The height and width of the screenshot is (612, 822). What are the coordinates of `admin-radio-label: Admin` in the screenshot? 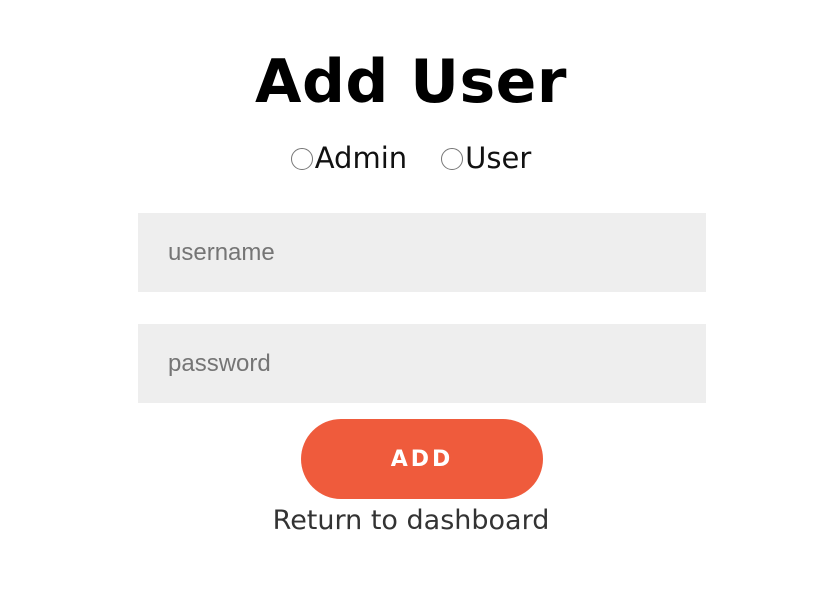 It's located at (361, 158).